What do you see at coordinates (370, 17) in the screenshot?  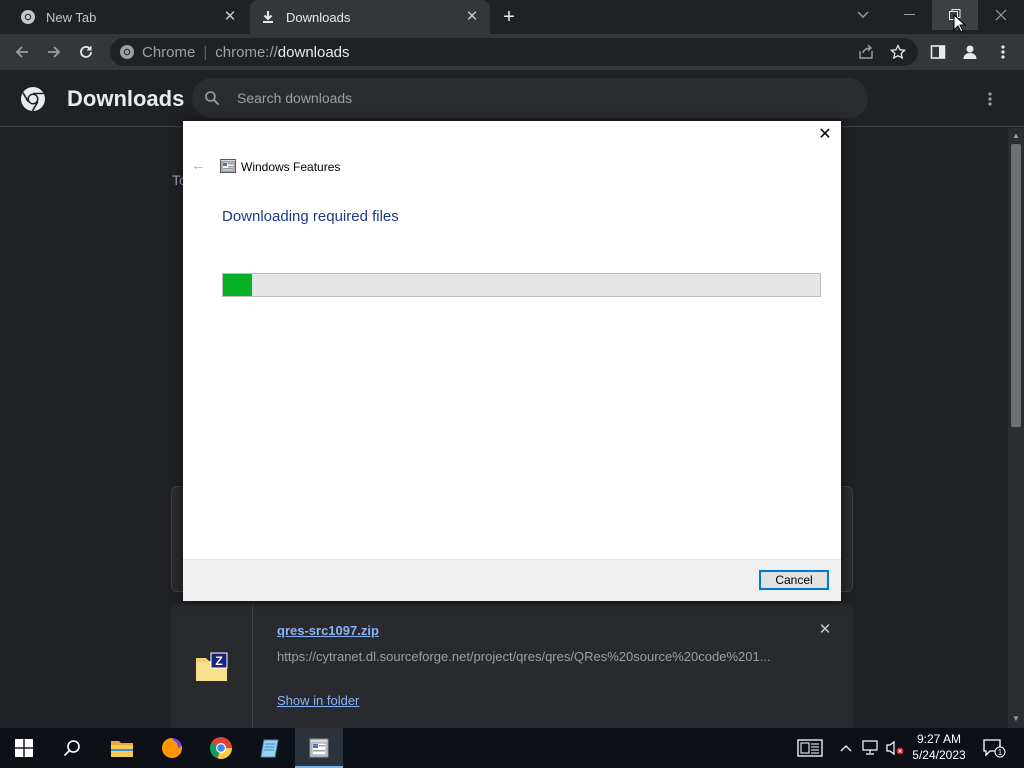 I see `tab-downloads: Downloads ✕` at bounding box center [370, 17].